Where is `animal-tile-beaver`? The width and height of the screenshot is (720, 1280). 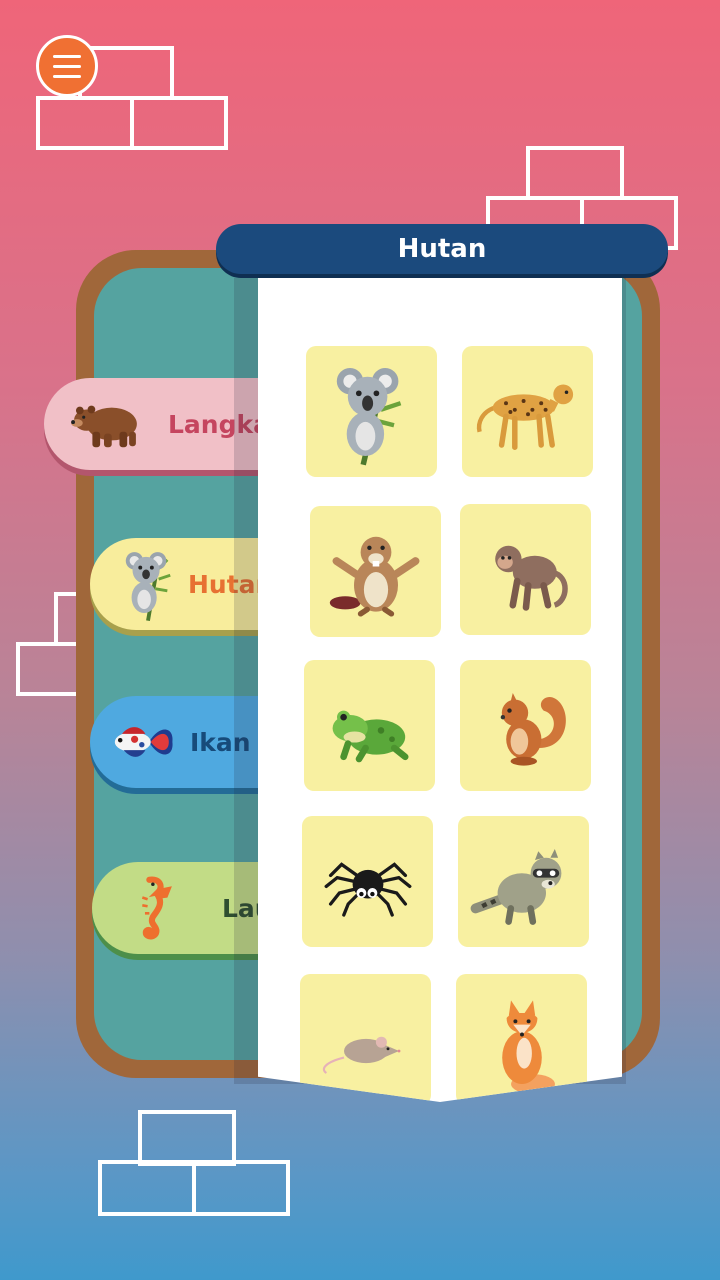 animal-tile-beaver is located at coordinates (375, 571).